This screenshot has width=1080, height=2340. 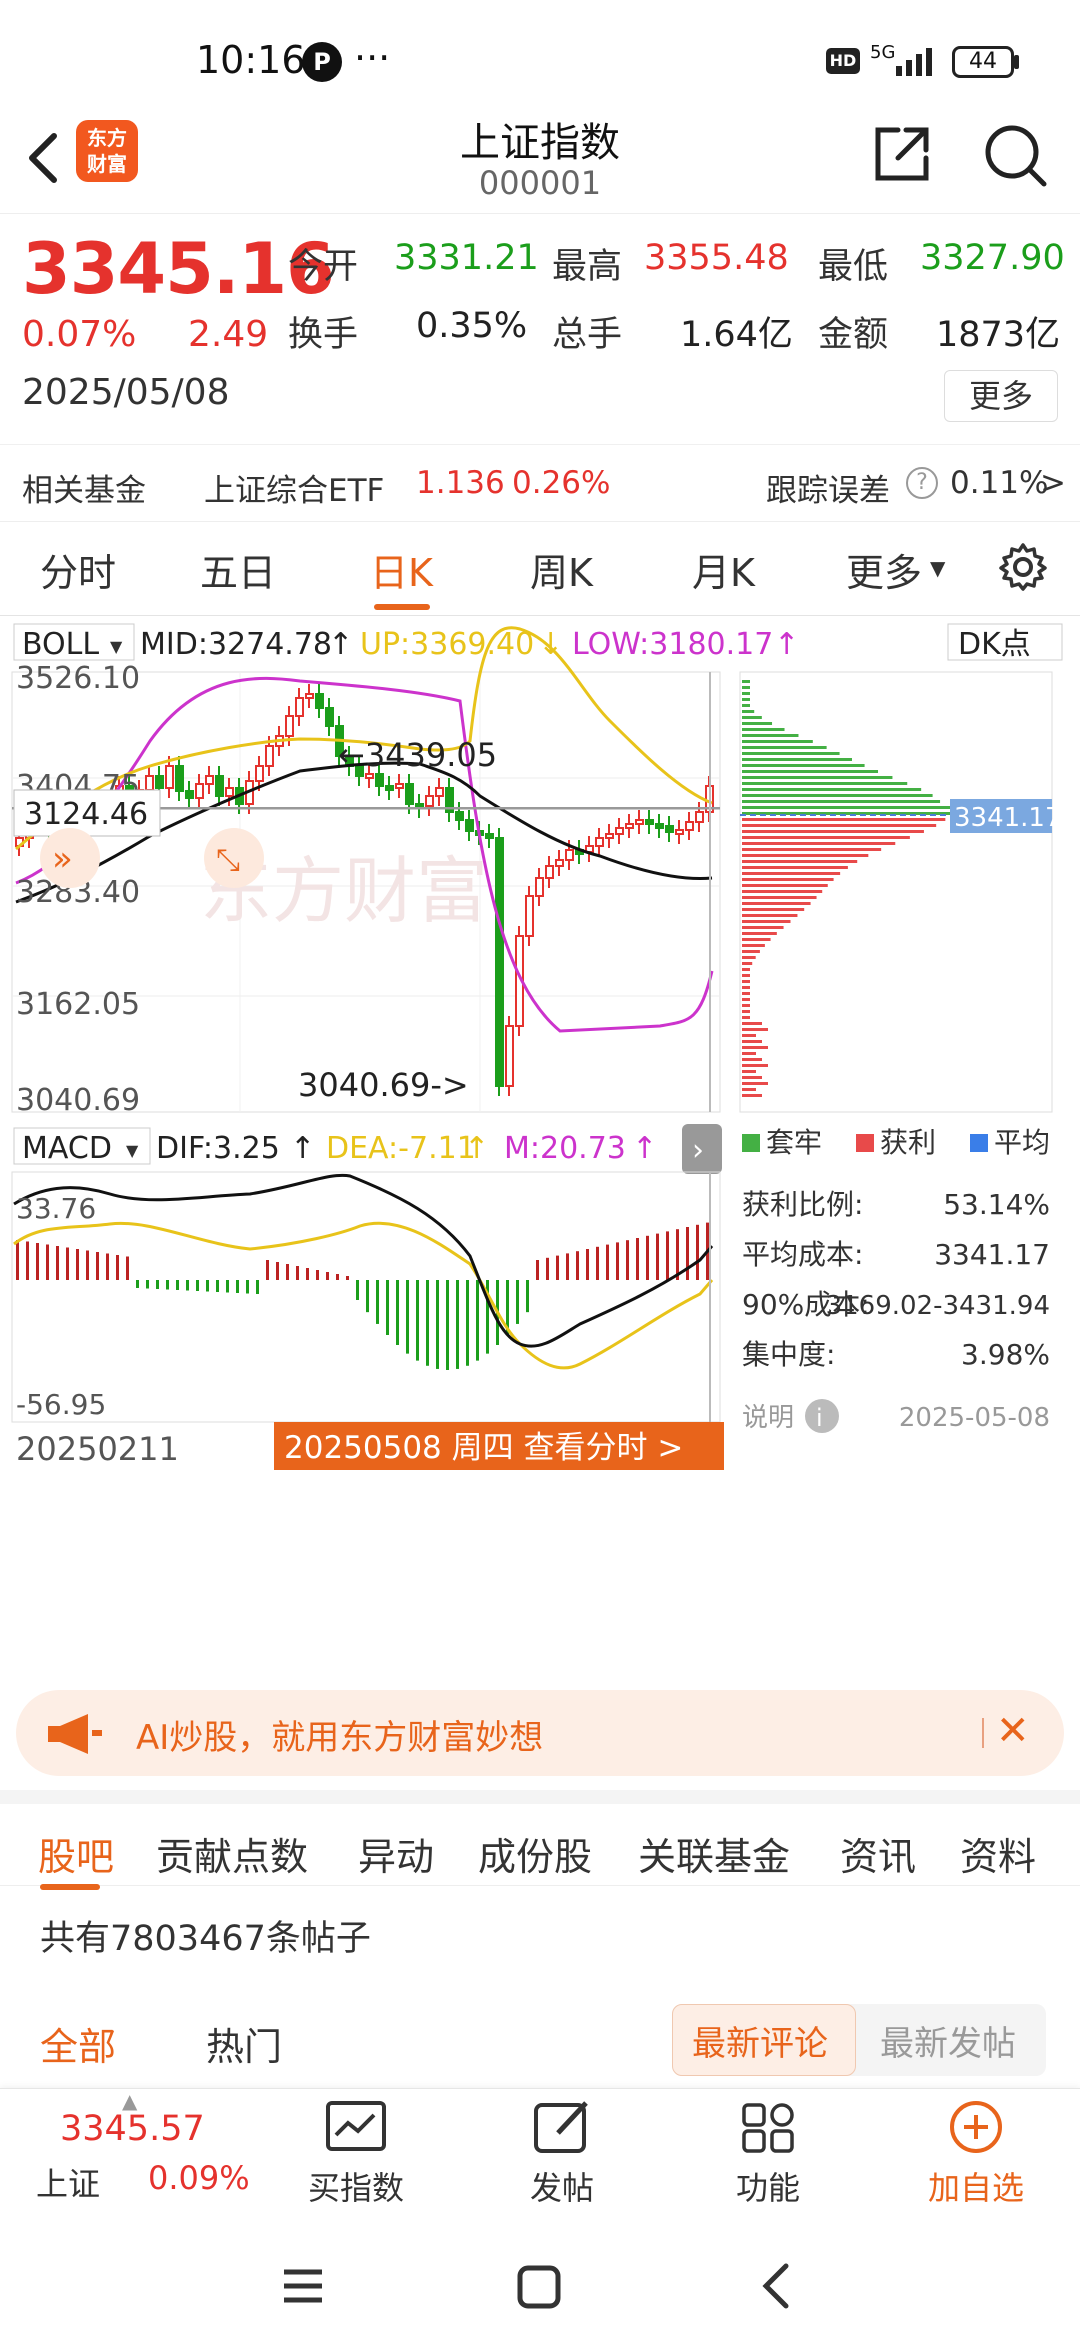 What do you see at coordinates (132, 2129) in the screenshot?
I see `nav-index-price: 3345.57` at bounding box center [132, 2129].